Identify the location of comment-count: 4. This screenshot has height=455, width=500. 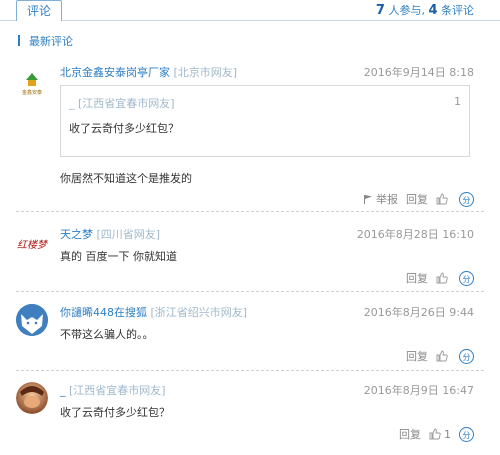
(433, 10).